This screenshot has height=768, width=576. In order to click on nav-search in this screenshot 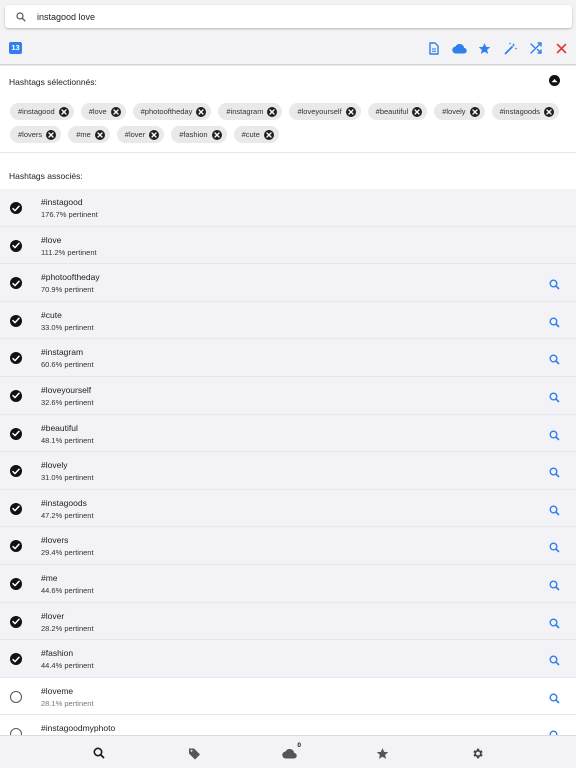, I will do `click(99, 753)`.